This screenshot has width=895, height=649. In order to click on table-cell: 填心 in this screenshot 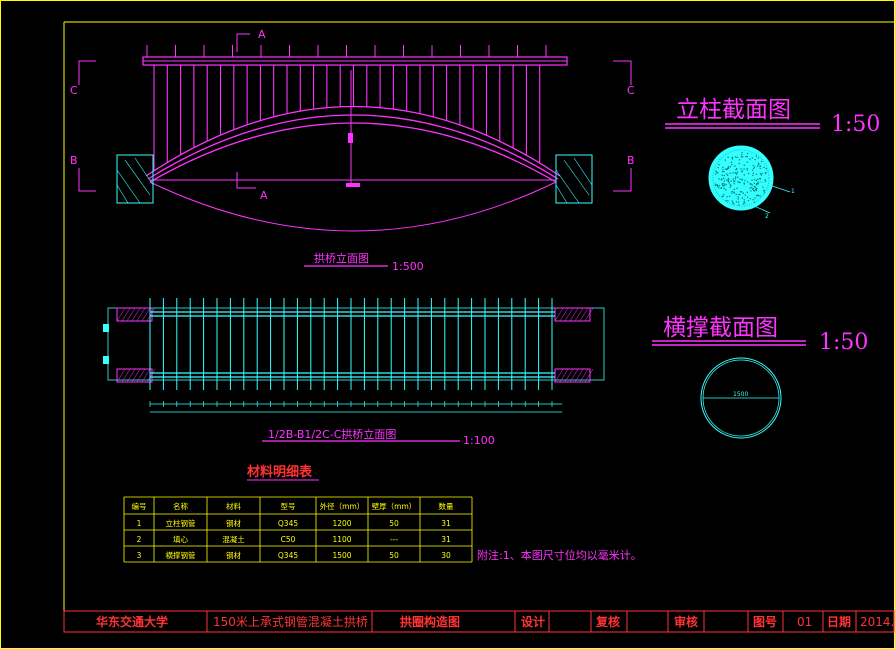, I will do `click(180, 539)`.